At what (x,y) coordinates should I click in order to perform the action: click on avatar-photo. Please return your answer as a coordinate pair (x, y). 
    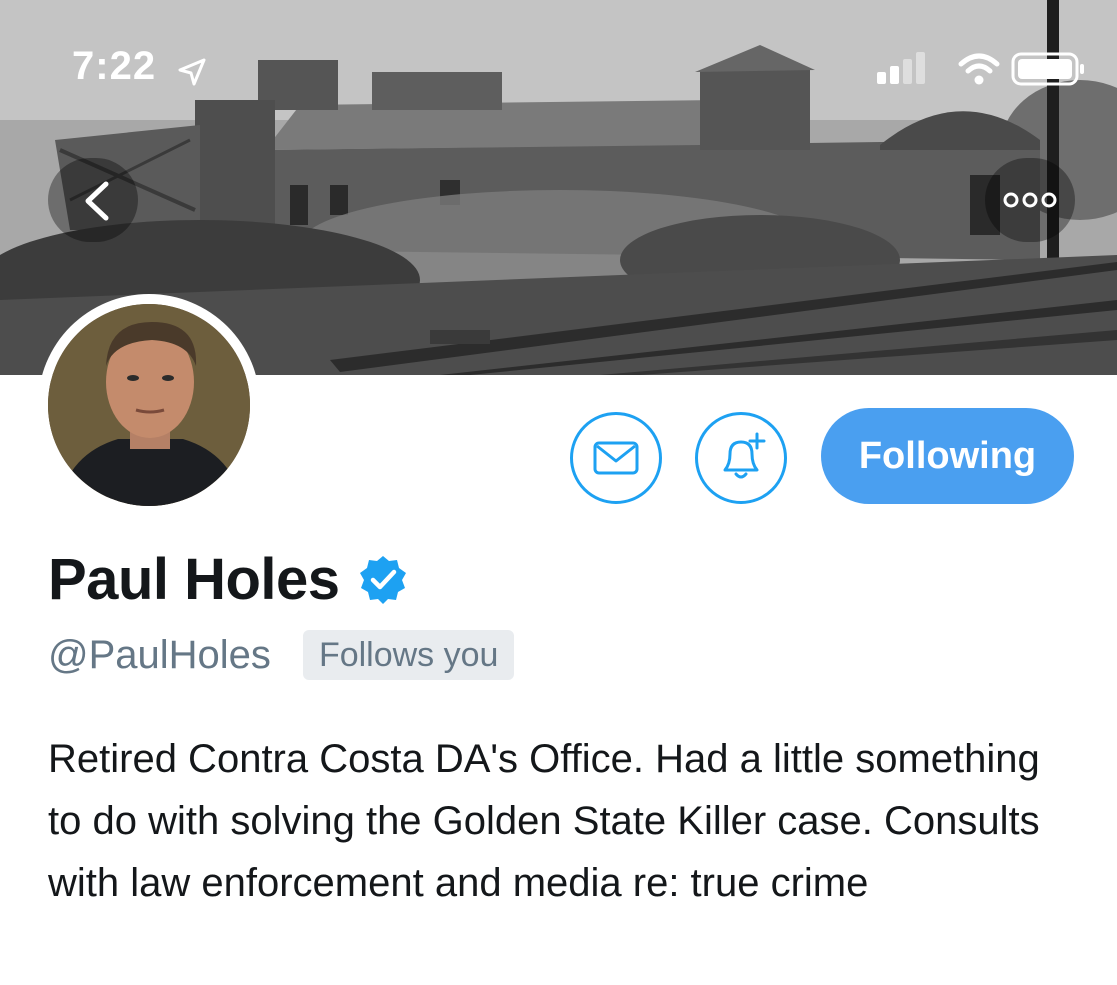
    Looking at the image, I should click on (149, 405).